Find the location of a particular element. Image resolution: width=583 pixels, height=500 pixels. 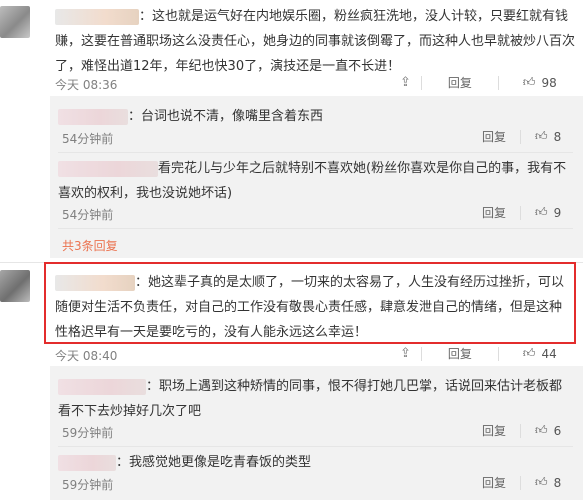

reply-item: ：我感觉她更像是吃青春饭的类型 is located at coordinates (310, 462).